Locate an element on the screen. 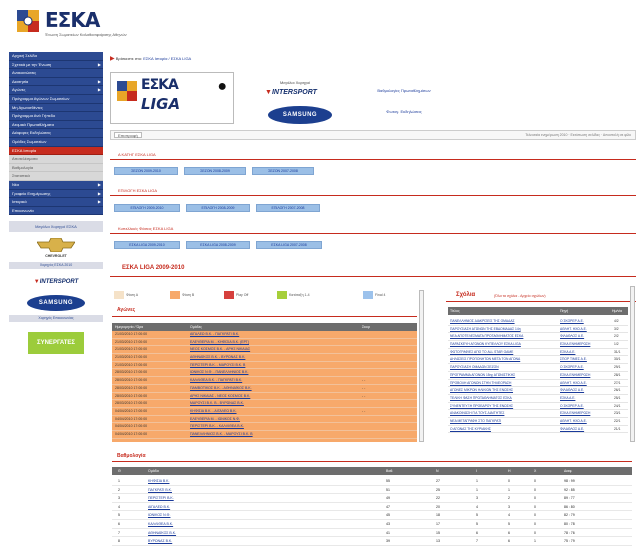  intersport-sponsor: ▼INTERSPORT is located at coordinates (56, 282).